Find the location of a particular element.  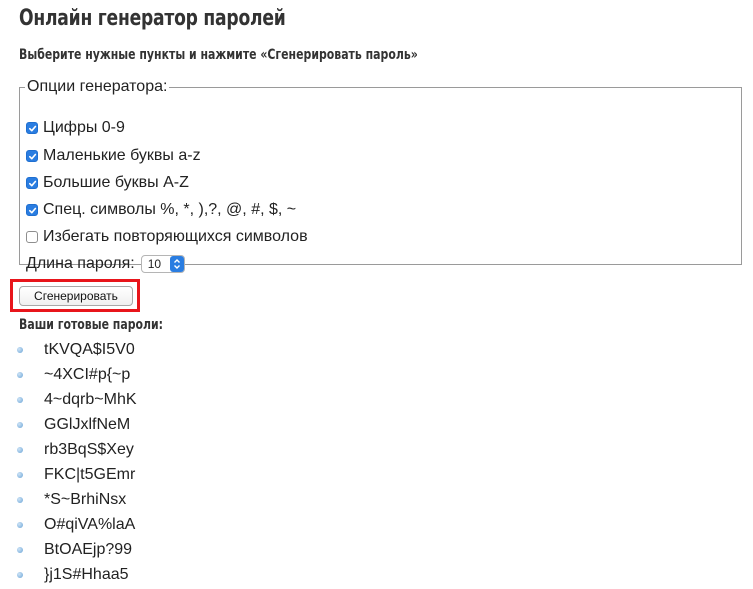

avoid-repeats-label: Избегать повторяющихся символов is located at coordinates (175, 236).